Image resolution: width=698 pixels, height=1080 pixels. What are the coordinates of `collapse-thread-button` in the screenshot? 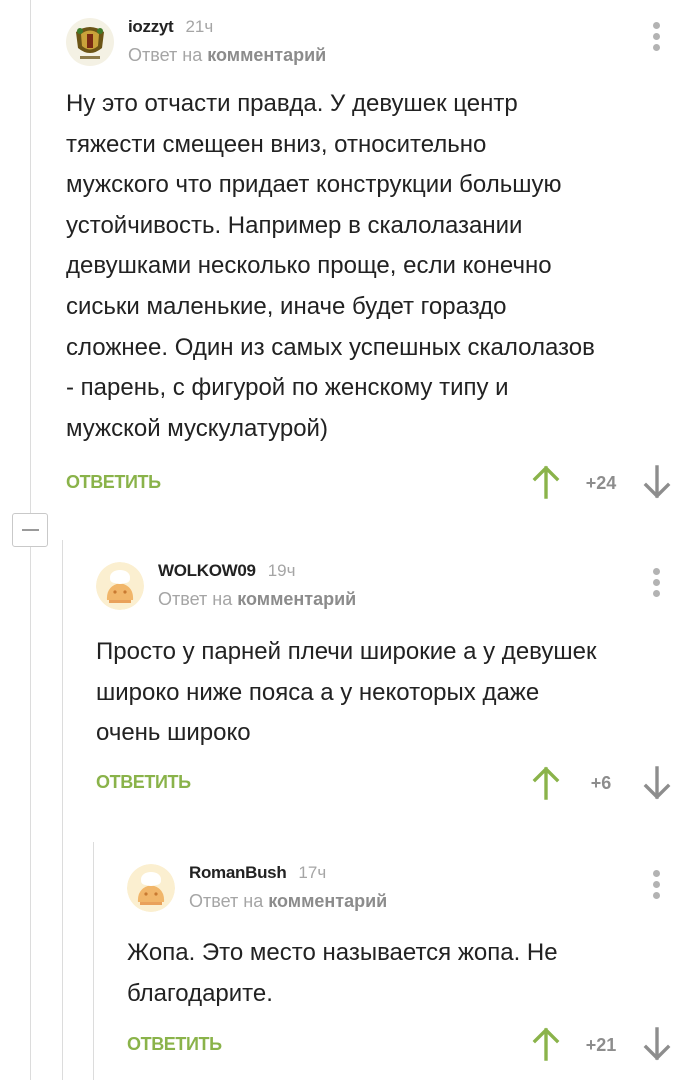 It's located at (30, 530).